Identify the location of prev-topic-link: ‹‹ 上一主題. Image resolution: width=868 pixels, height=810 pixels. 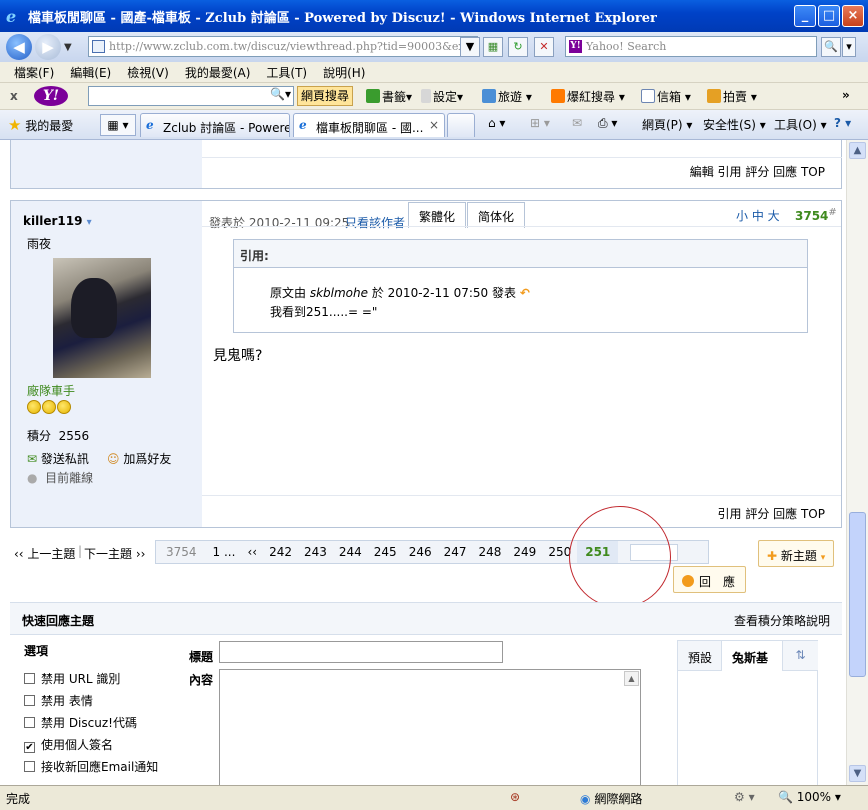
(44, 553).